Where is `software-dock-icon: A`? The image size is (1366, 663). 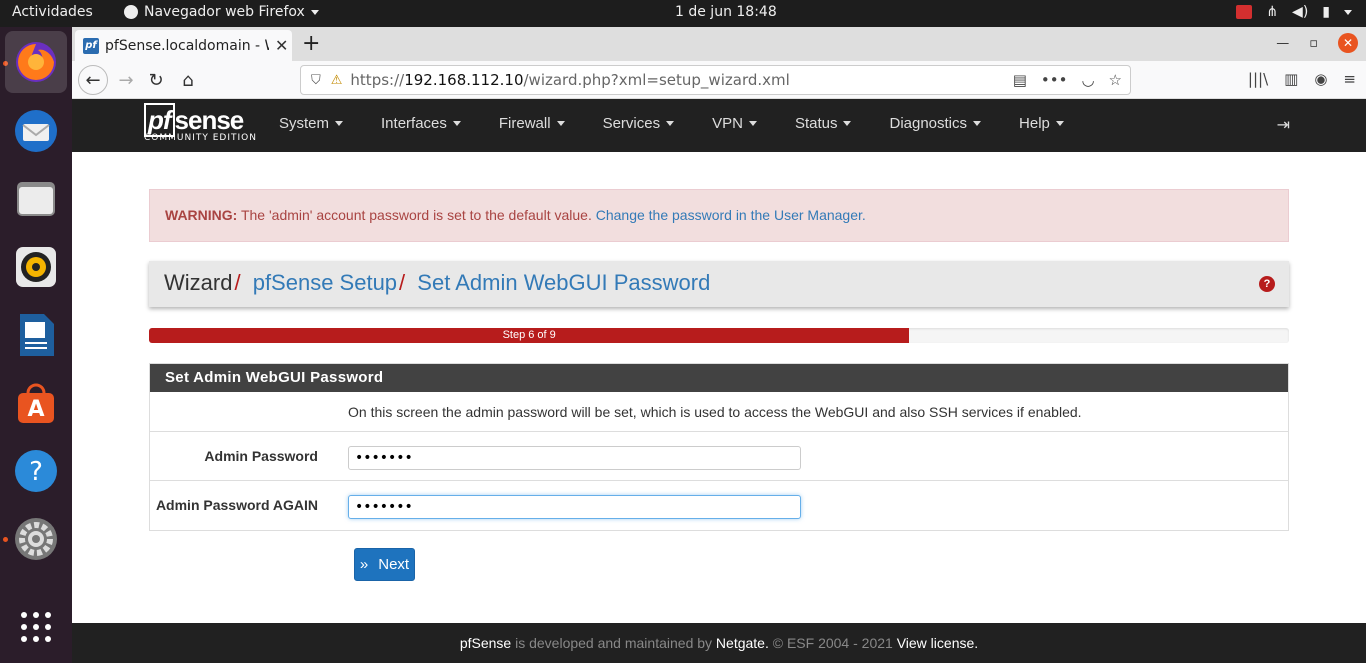 software-dock-icon: A is located at coordinates (36, 403).